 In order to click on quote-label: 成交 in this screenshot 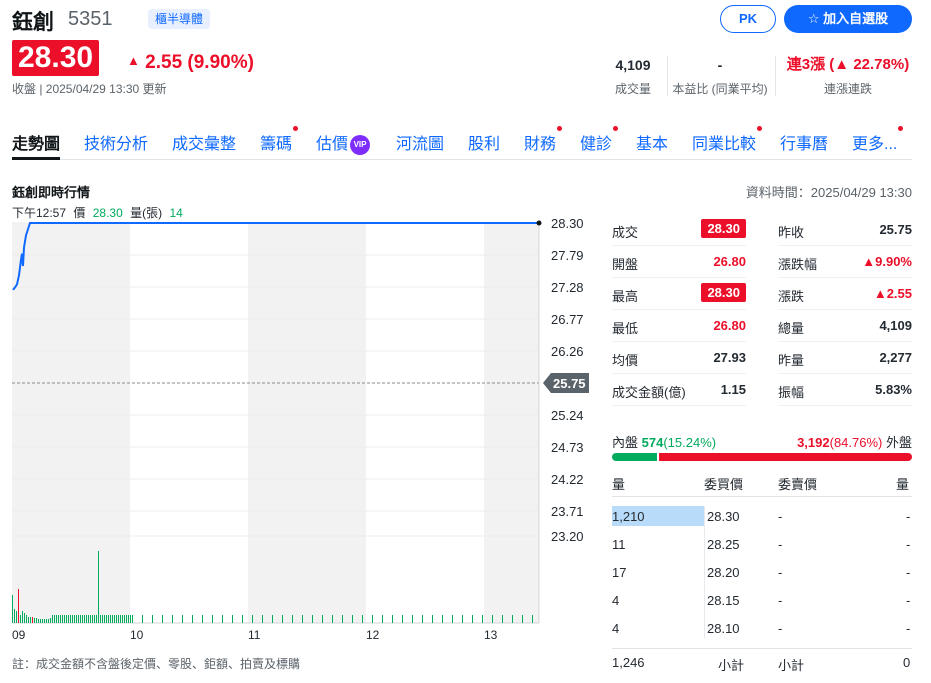, I will do `click(625, 232)`.